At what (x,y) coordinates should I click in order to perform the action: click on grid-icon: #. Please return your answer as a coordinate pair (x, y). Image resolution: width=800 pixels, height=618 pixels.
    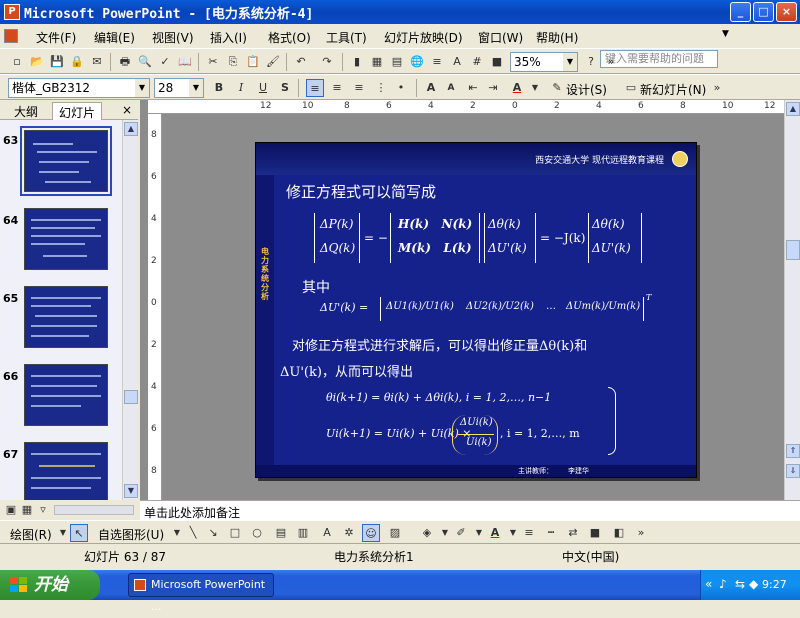
    Looking at the image, I should click on (477, 62).